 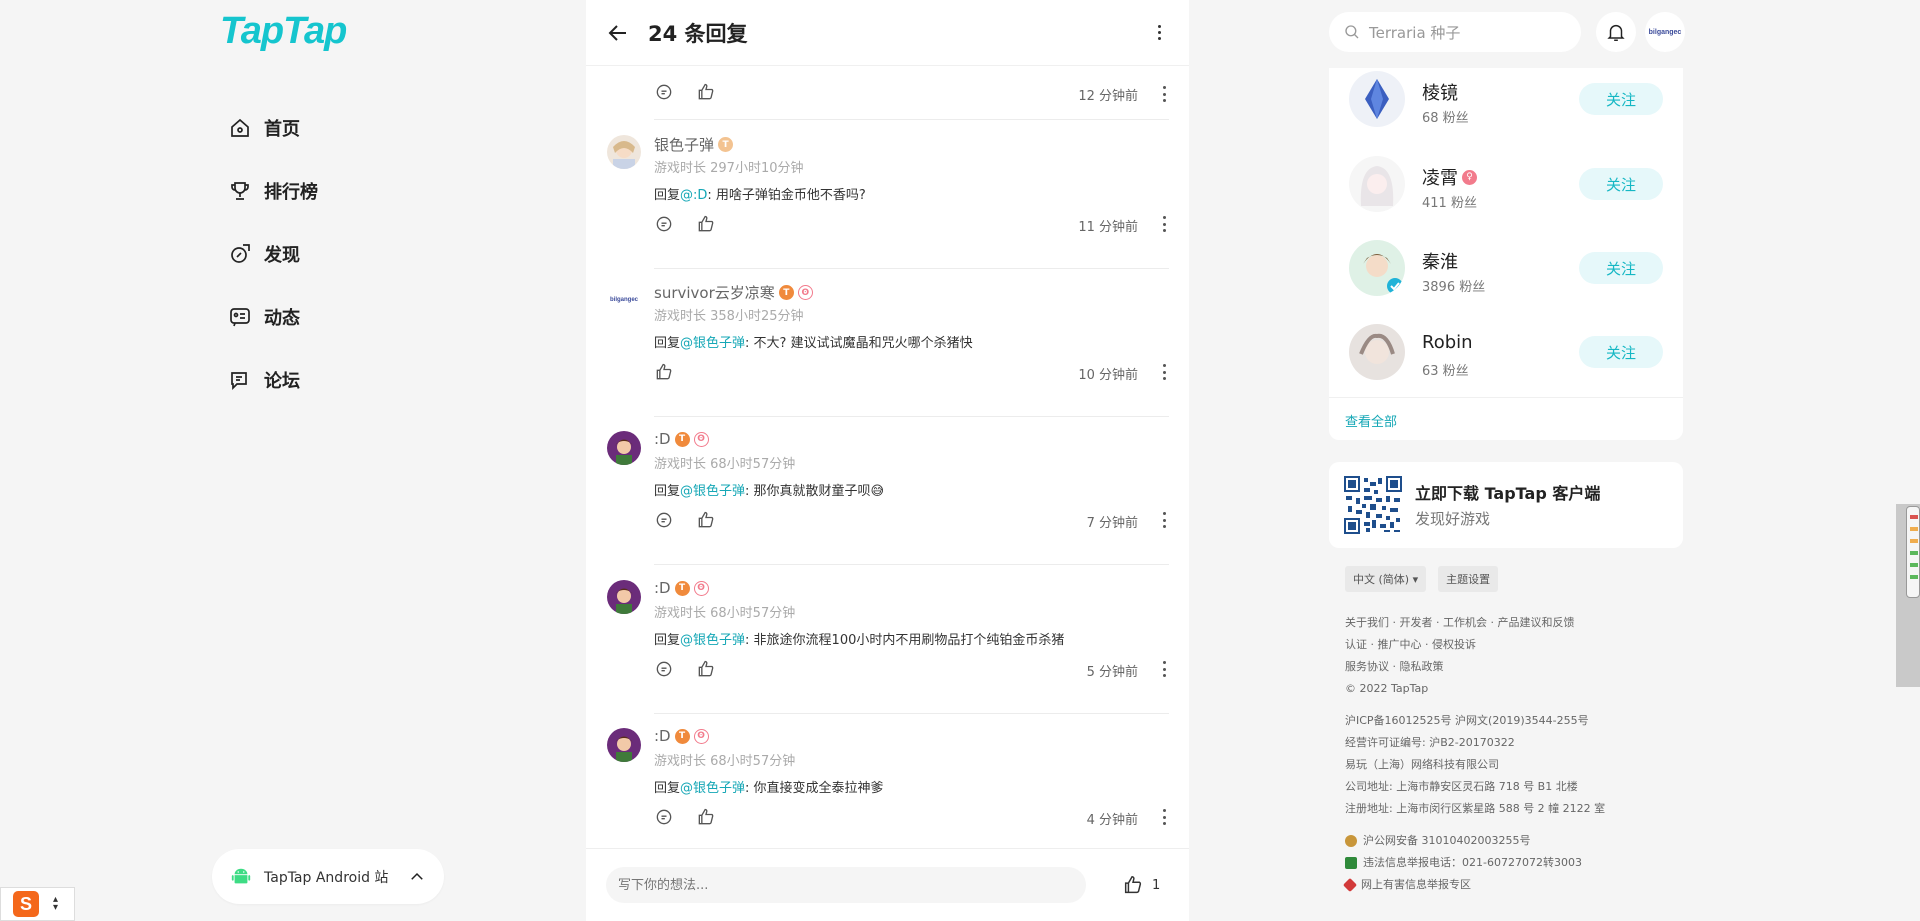 I want to click on business-license: 经营许可证编号: 沪B2-20170322, so click(x=1430, y=742).